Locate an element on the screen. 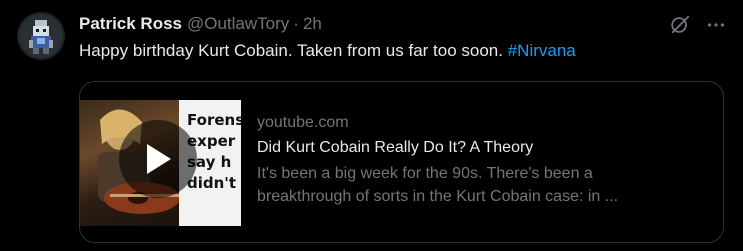  hashtag-link: #Nirvana is located at coordinates (542, 50).